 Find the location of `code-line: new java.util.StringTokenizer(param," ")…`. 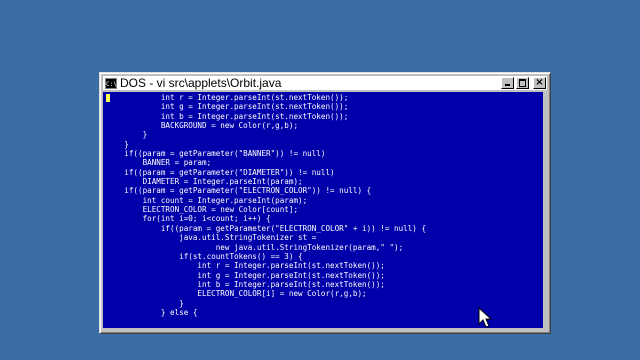

code-line: new java.util.StringTokenizer(param," ")… is located at coordinates (255, 247).